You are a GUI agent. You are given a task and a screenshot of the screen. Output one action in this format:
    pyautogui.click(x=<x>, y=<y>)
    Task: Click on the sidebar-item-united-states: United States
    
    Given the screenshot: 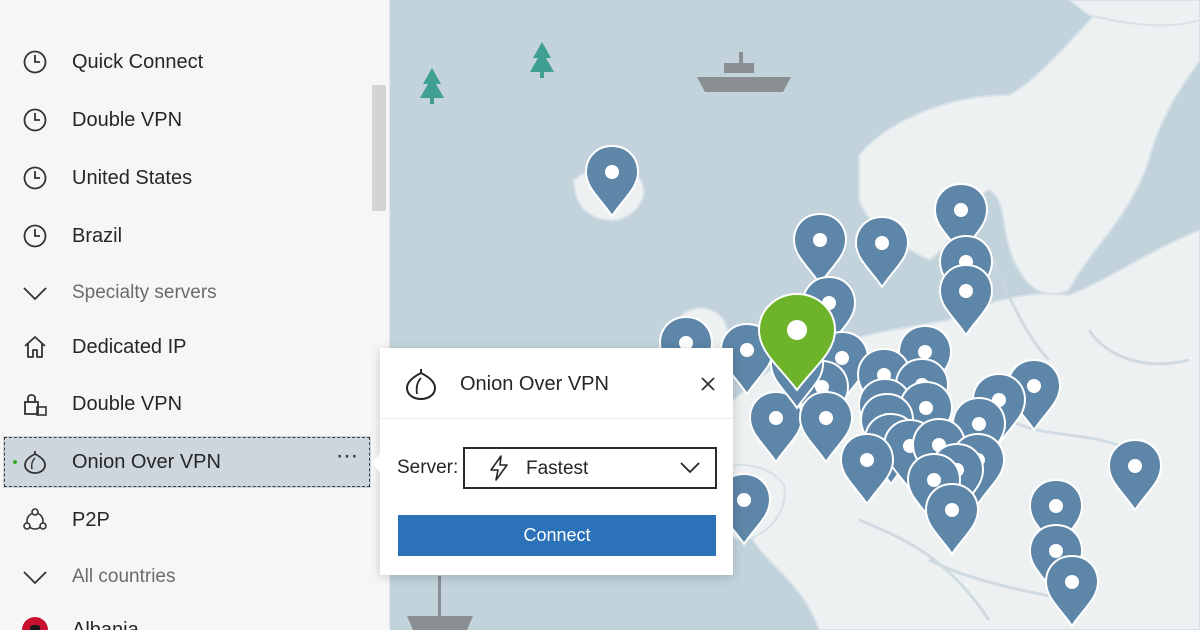 What is the action you would take?
    pyautogui.click(x=185, y=178)
    